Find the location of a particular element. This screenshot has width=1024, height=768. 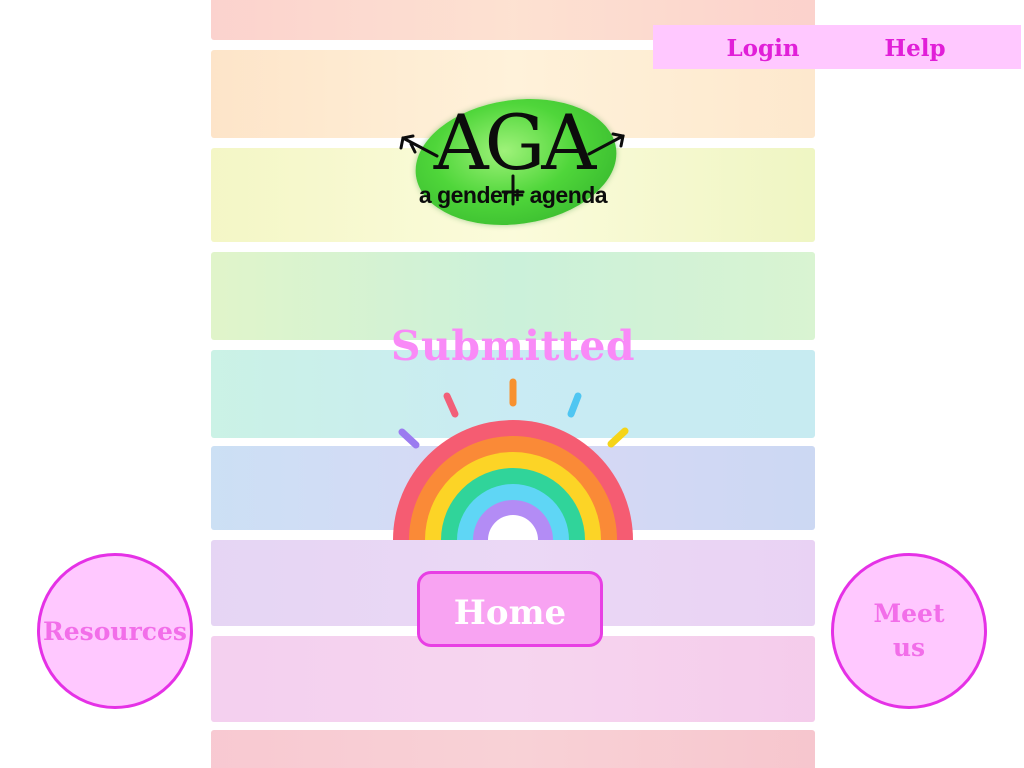

meet-us-label: Meet us is located at coordinates (909, 630).